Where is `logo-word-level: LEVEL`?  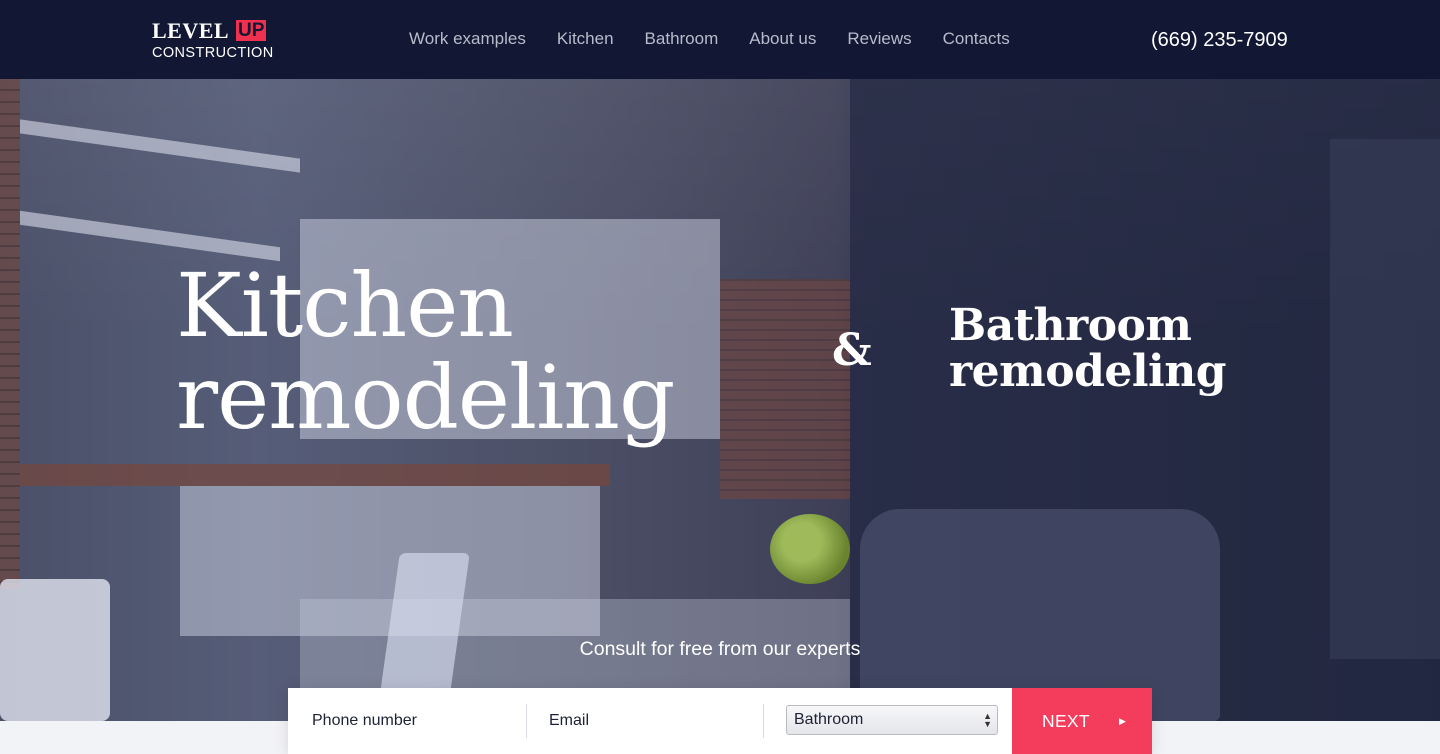 logo-word-level: LEVEL is located at coordinates (191, 30).